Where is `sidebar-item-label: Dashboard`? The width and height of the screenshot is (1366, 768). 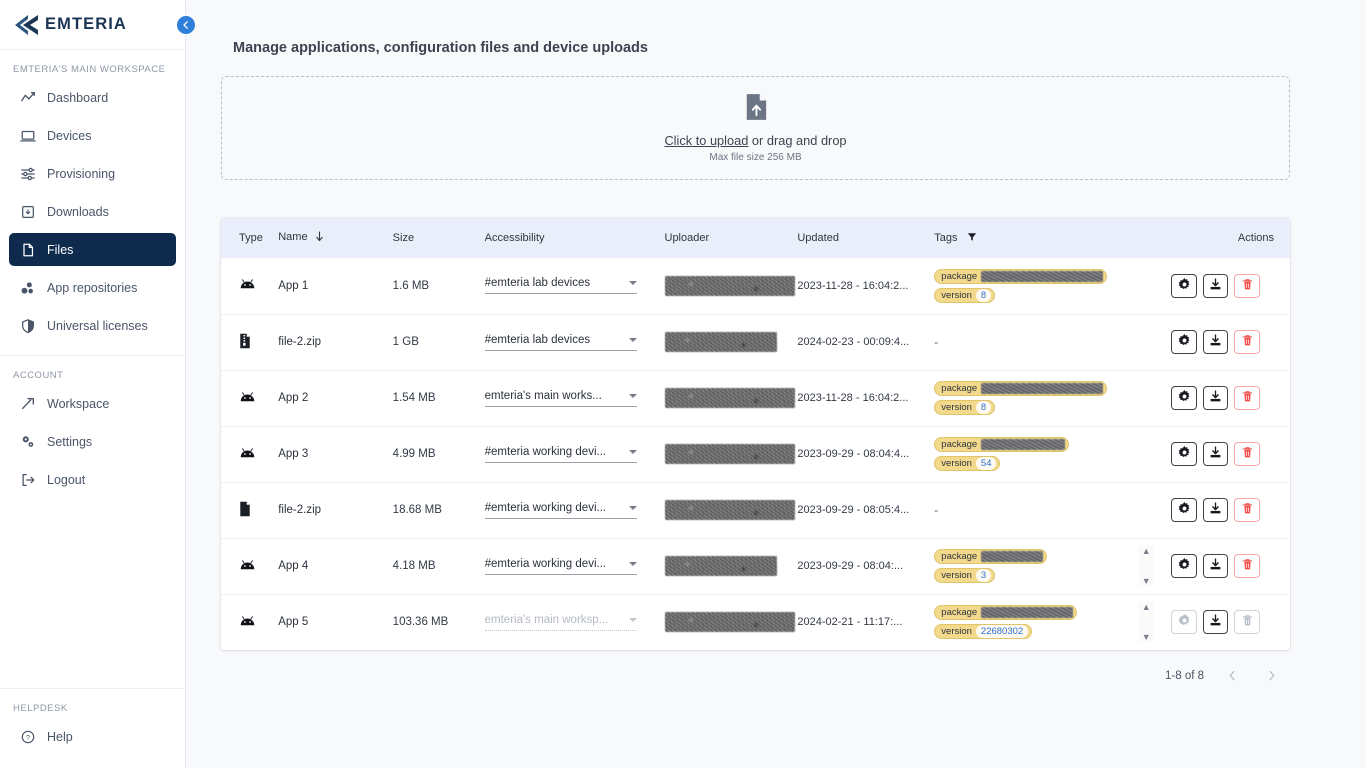
sidebar-item-label: Dashboard is located at coordinates (78, 97).